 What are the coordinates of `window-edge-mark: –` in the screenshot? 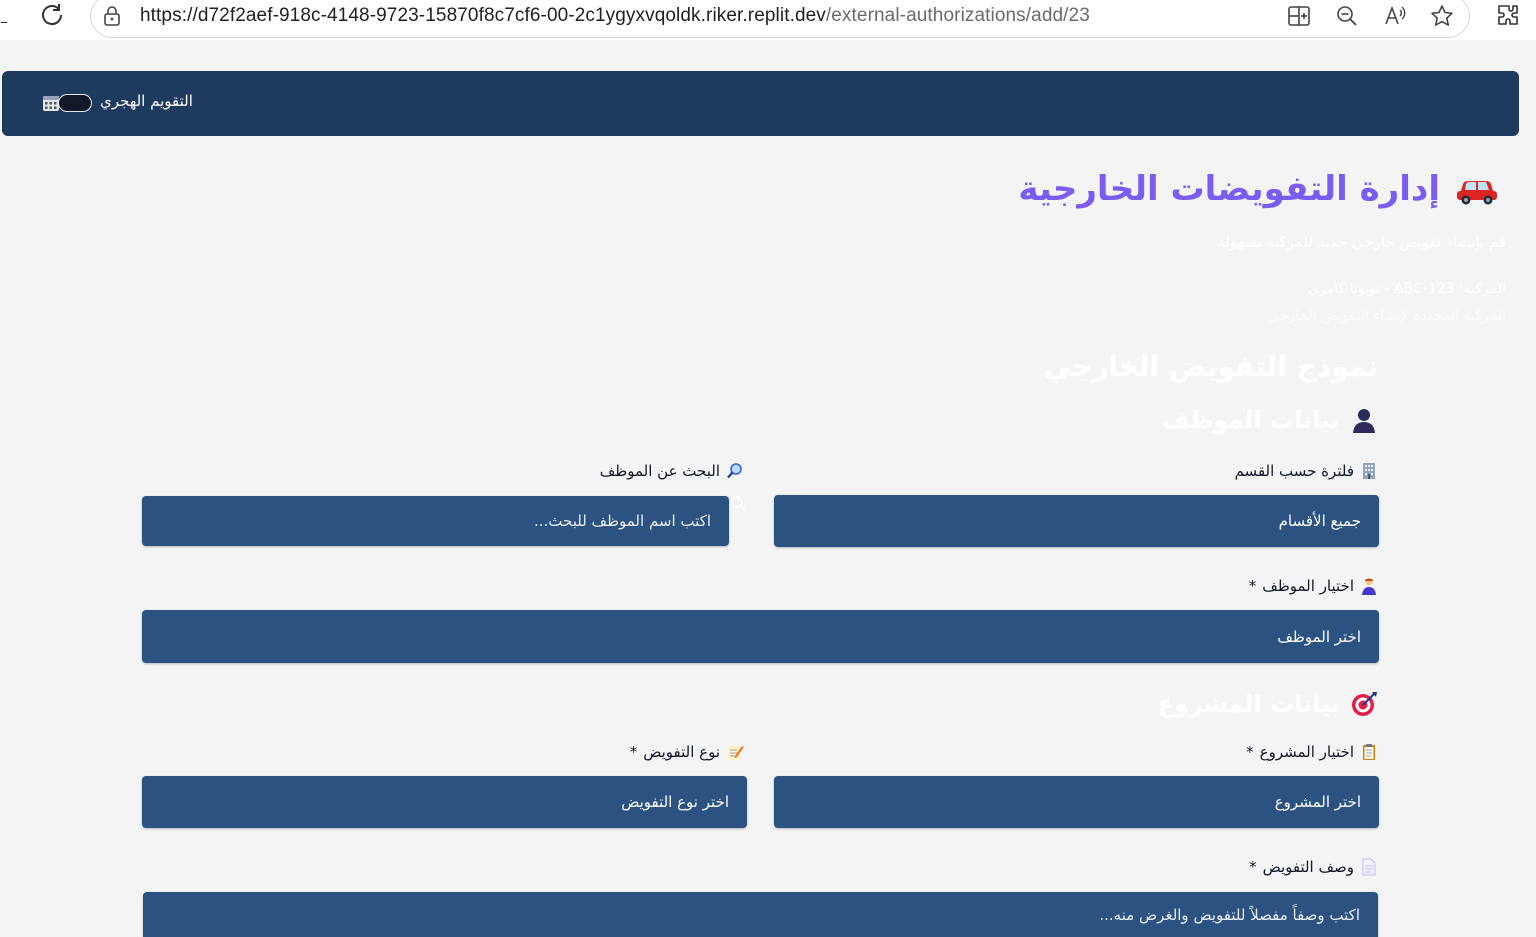 It's located at (4, 21).